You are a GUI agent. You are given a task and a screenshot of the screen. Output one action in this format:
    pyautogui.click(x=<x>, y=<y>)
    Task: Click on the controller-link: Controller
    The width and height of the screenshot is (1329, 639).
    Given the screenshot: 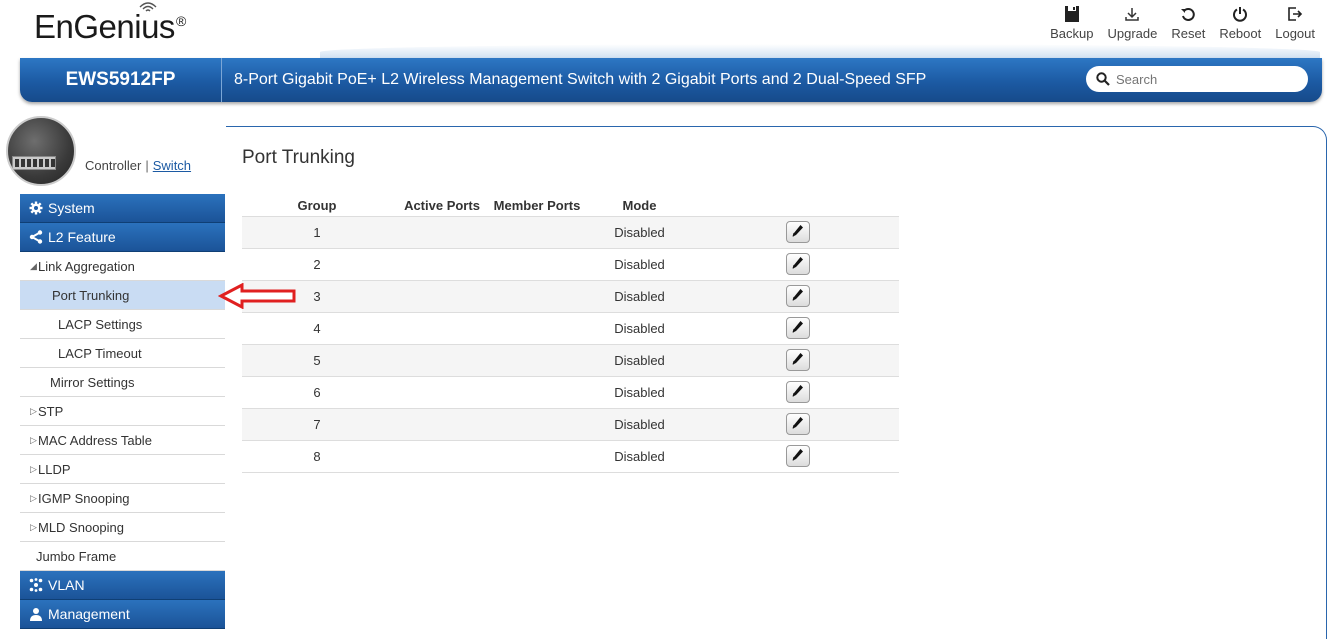 What is the action you would take?
    pyautogui.click(x=113, y=165)
    